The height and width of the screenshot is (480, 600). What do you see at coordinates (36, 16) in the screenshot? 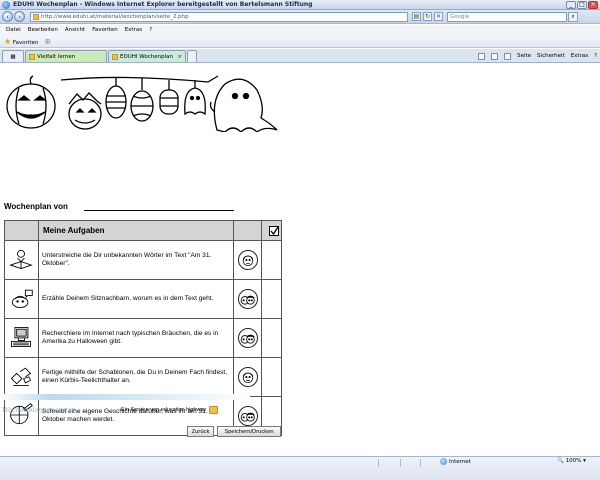
I see `site-favicon-icon` at bounding box center [36, 16].